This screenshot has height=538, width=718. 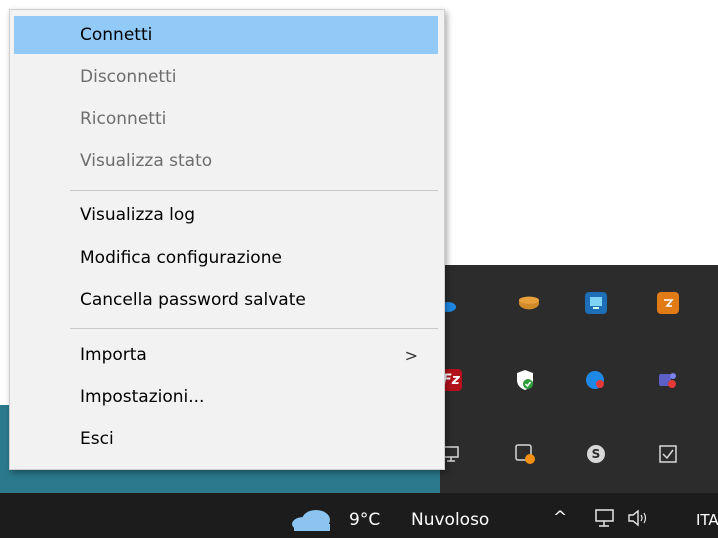 I want to click on sync-app-icon, so click(x=525, y=454).